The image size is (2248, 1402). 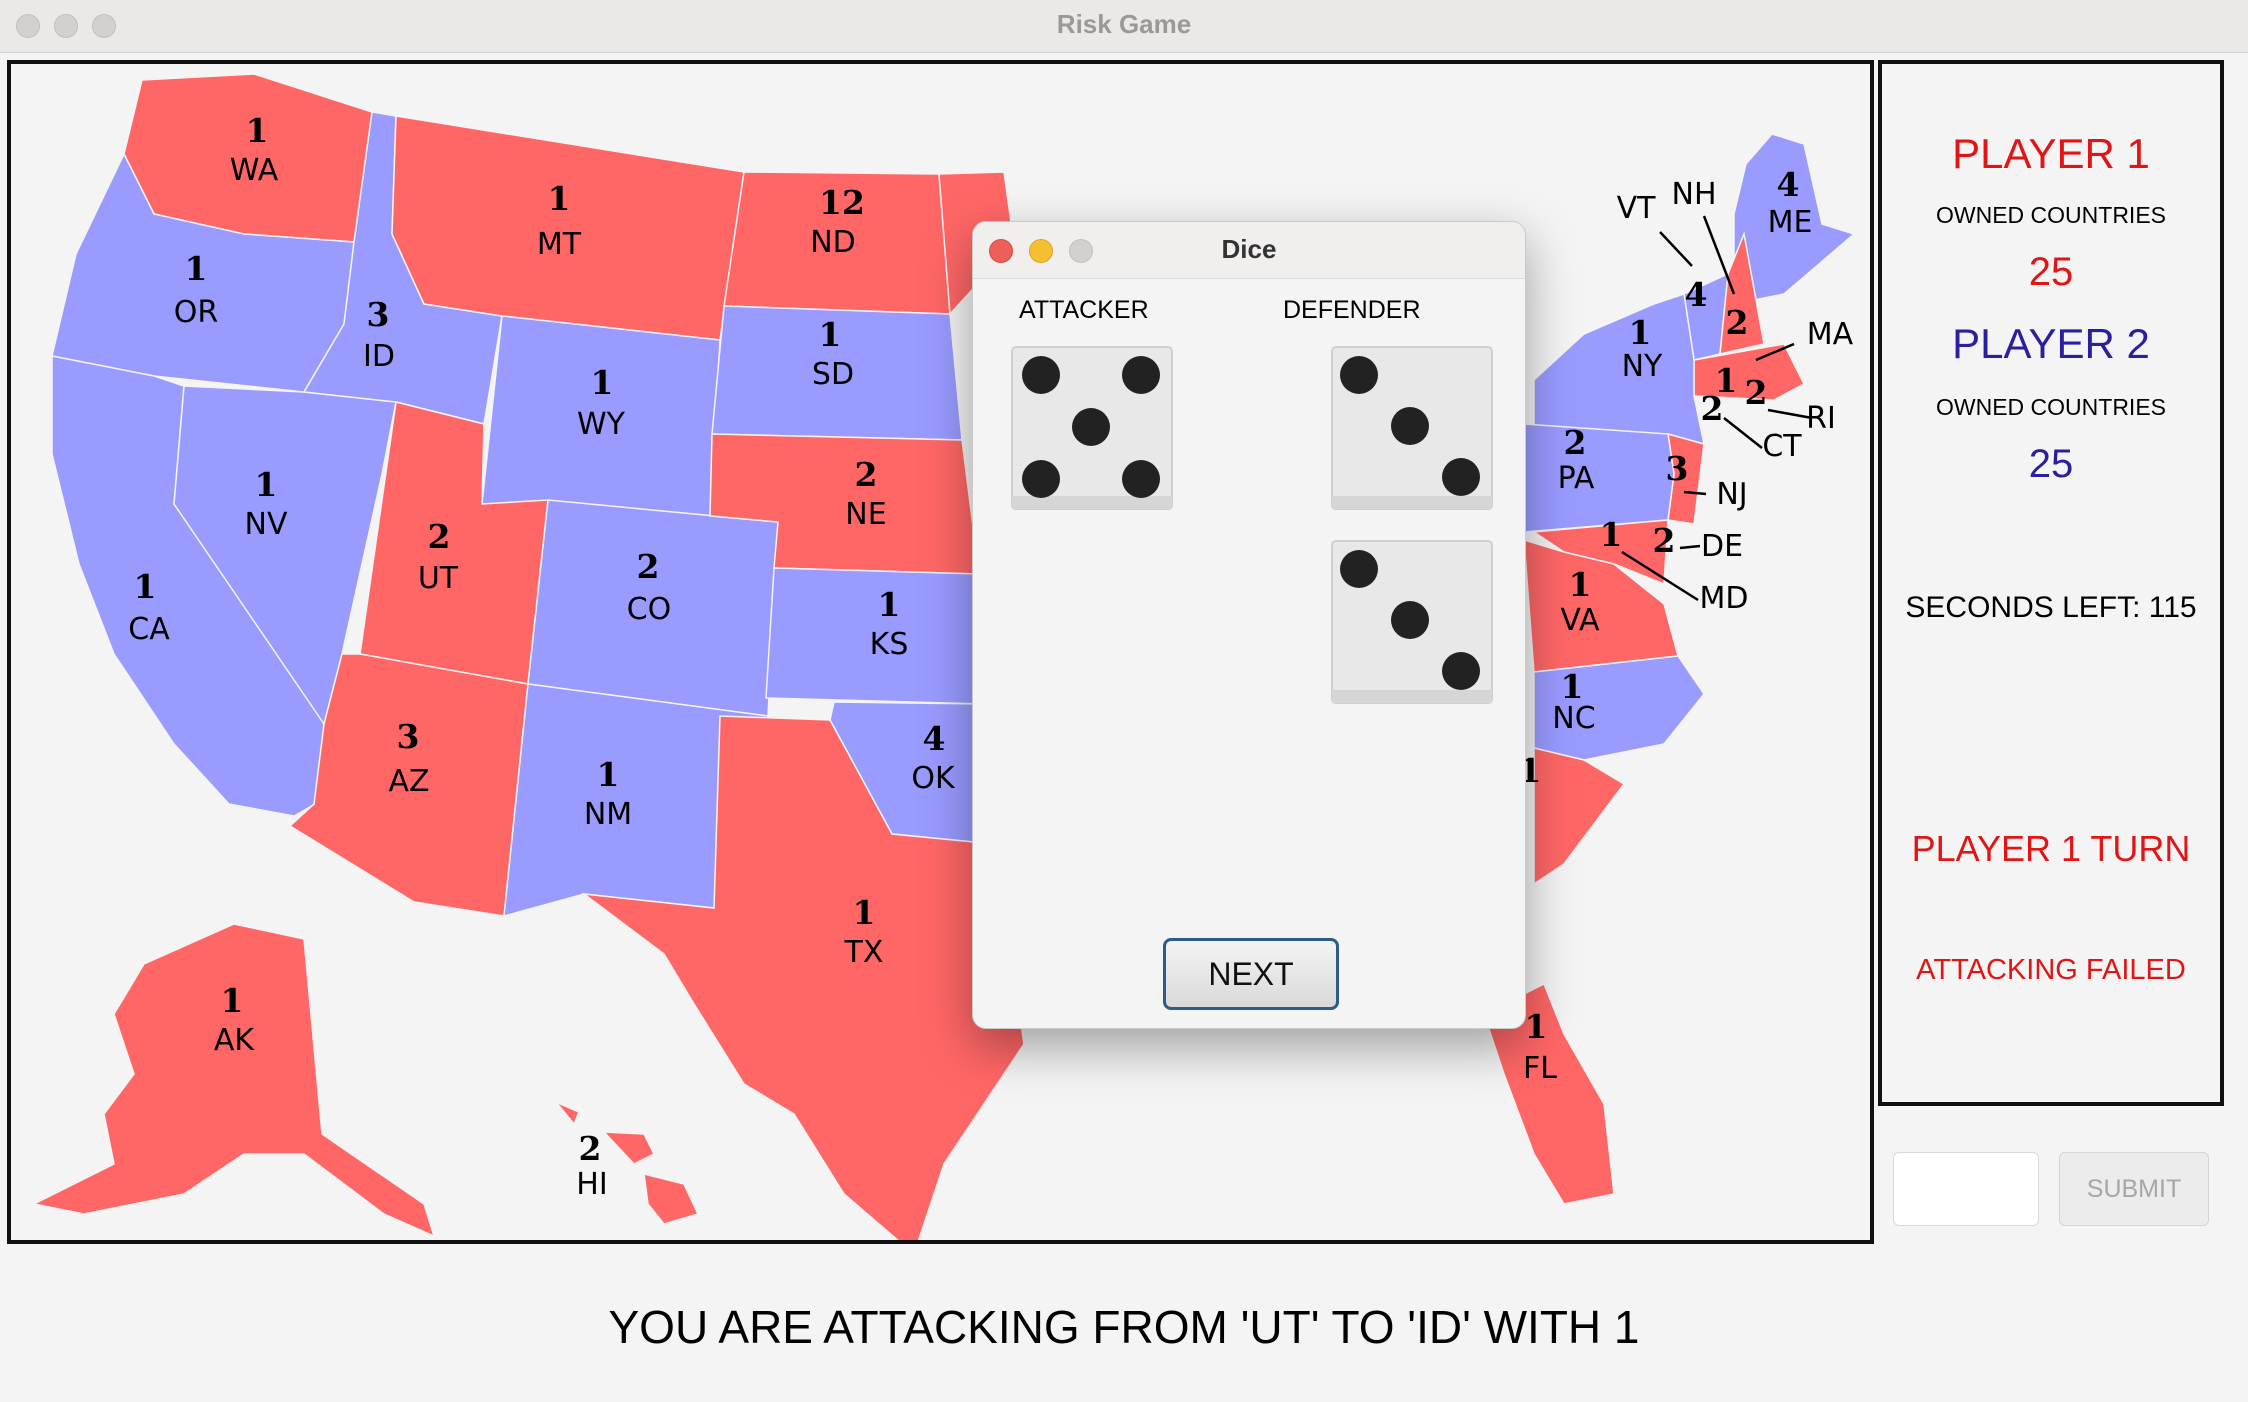 I want to click on label-ut-armies: 2, so click(x=439, y=536).